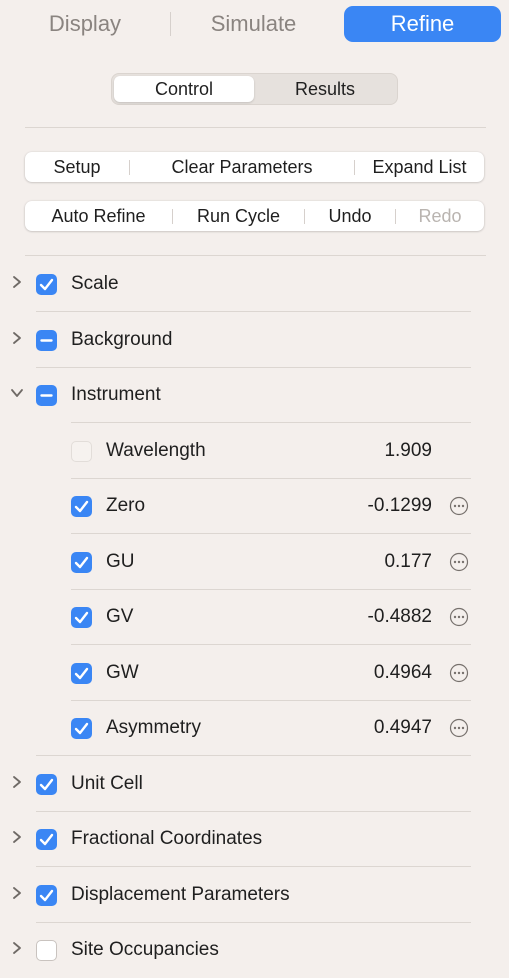 The width and height of the screenshot is (509, 978). What do you see at coordinates (145, 949) in the screenshot?
I see `tree-item-label: Site Occupancies` at bounding box center [145, 949].